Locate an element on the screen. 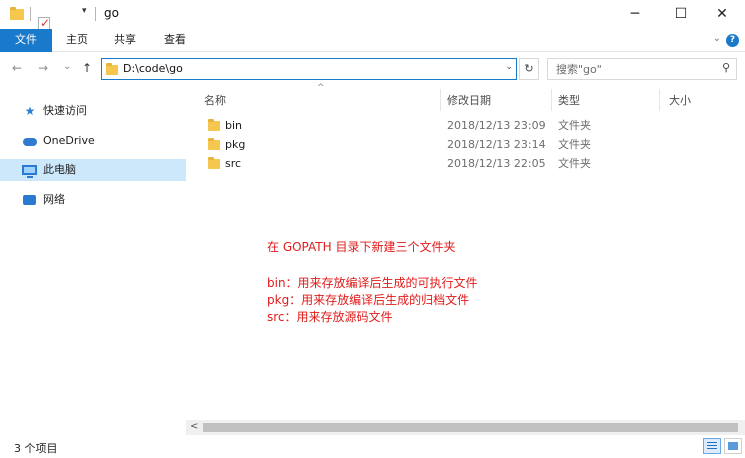  maximize-button: ☐ is located at coordinates (681, 14).